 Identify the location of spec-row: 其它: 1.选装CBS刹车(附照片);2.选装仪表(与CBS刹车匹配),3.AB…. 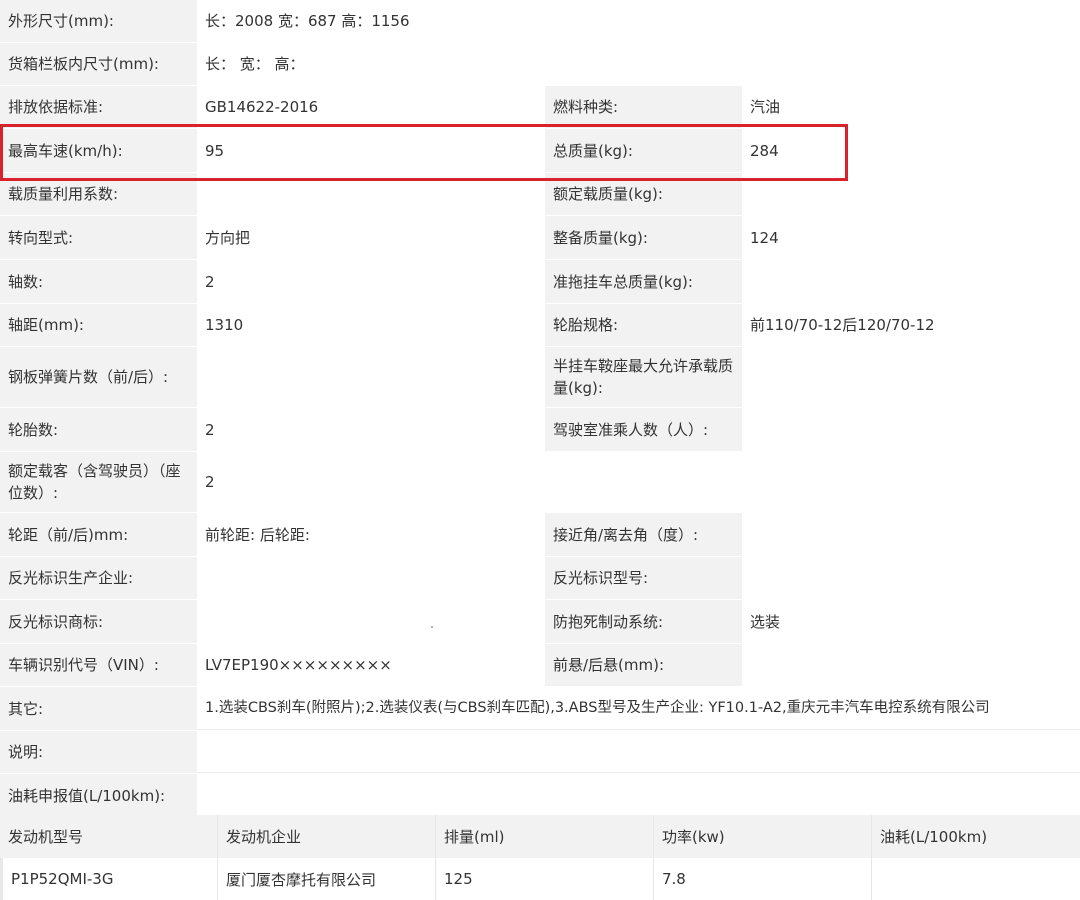
(540, 709).